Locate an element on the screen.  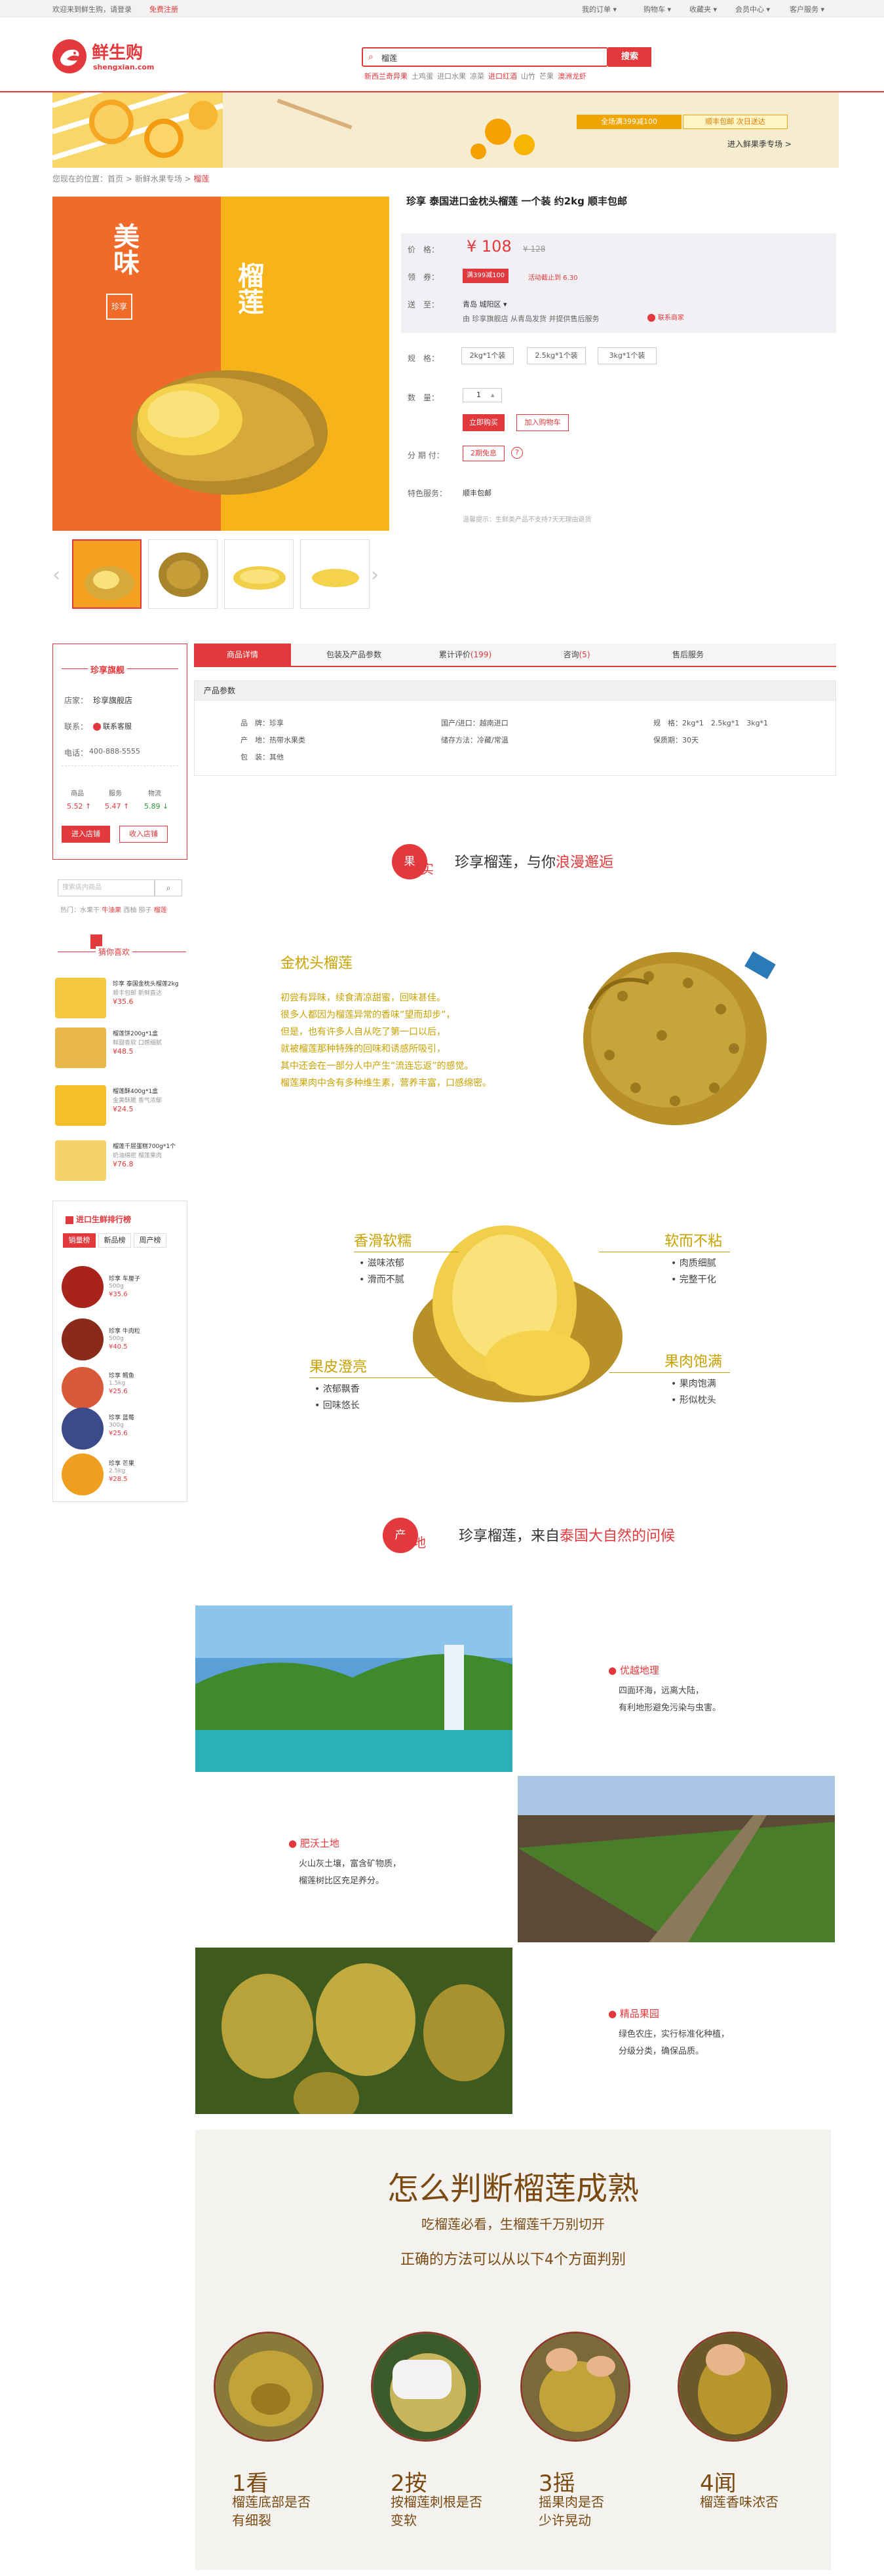
contact-seller-link: 联系商家 is located at coordinates (665, 317).